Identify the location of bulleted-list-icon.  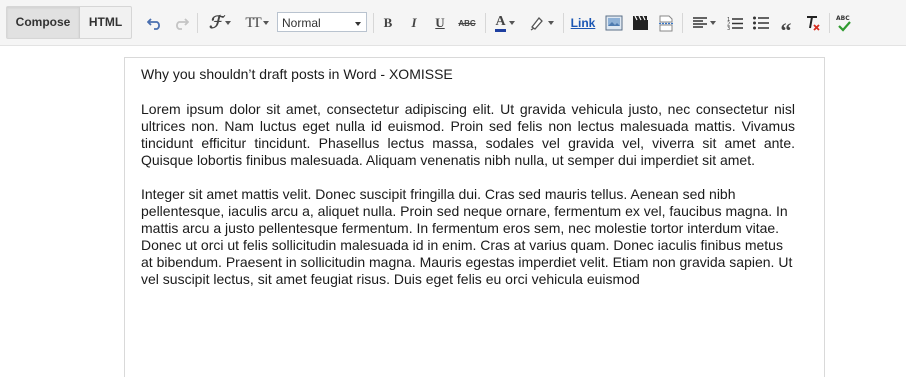
(761, 23).